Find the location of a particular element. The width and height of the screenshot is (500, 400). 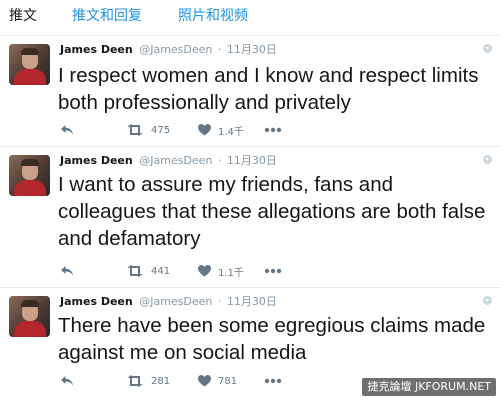

tab-tweets-and-replies: 推文和回复 is located at coordinates (107, 16).